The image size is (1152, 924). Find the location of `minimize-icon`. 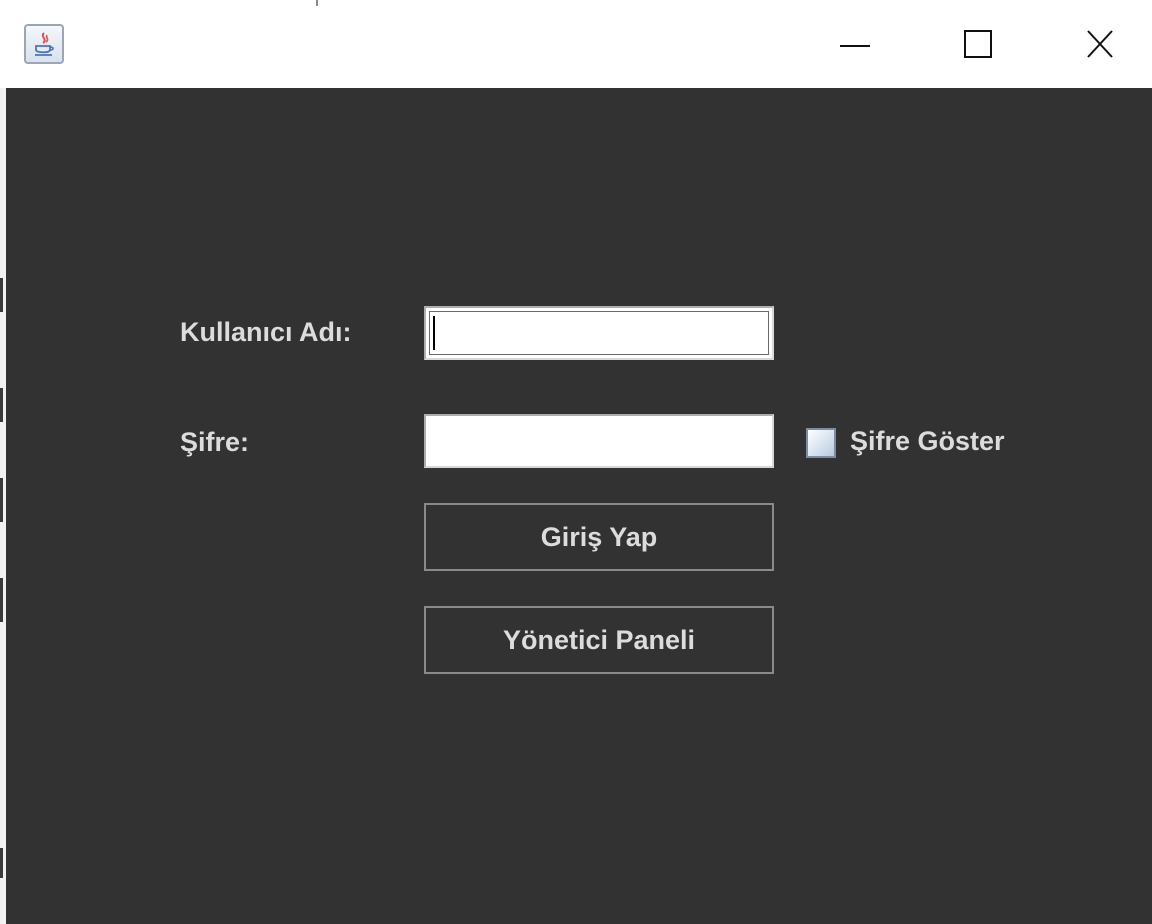

minimize-icon is located at coordinates (855, 46).